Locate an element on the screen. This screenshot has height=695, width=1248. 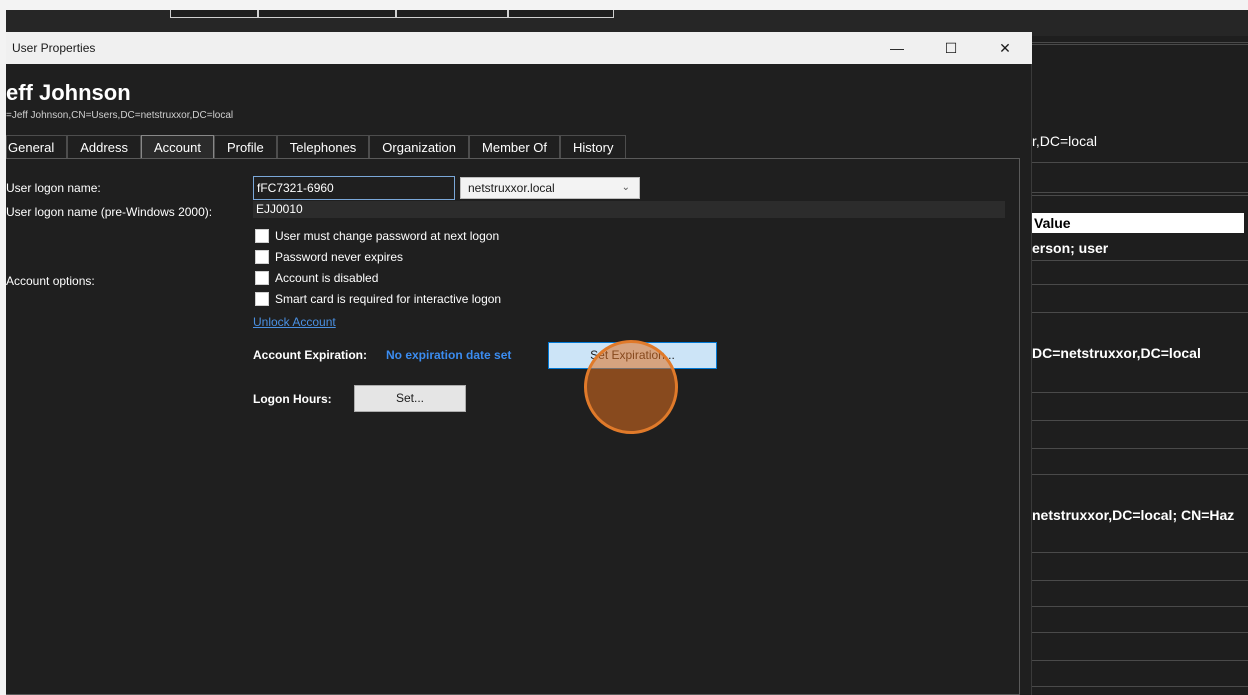
option-label: Password never expires is located at coordinates (339, 257).